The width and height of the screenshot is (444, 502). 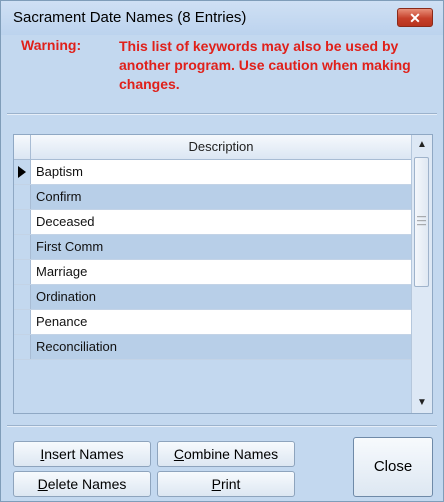 I want to click on button-label: nsert Names, so click(x=84, y=454).